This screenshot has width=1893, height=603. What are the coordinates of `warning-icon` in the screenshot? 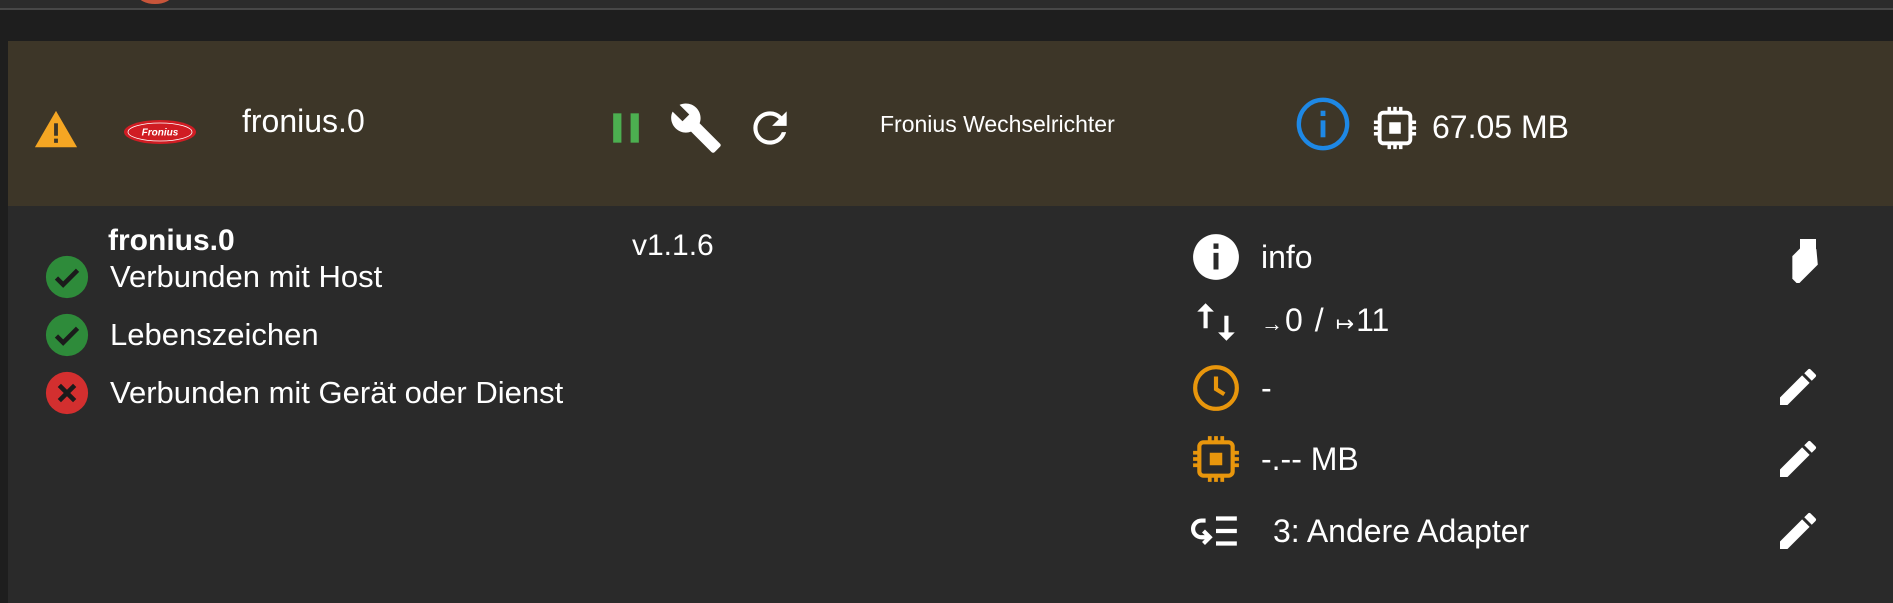 It's located at (56, 129).